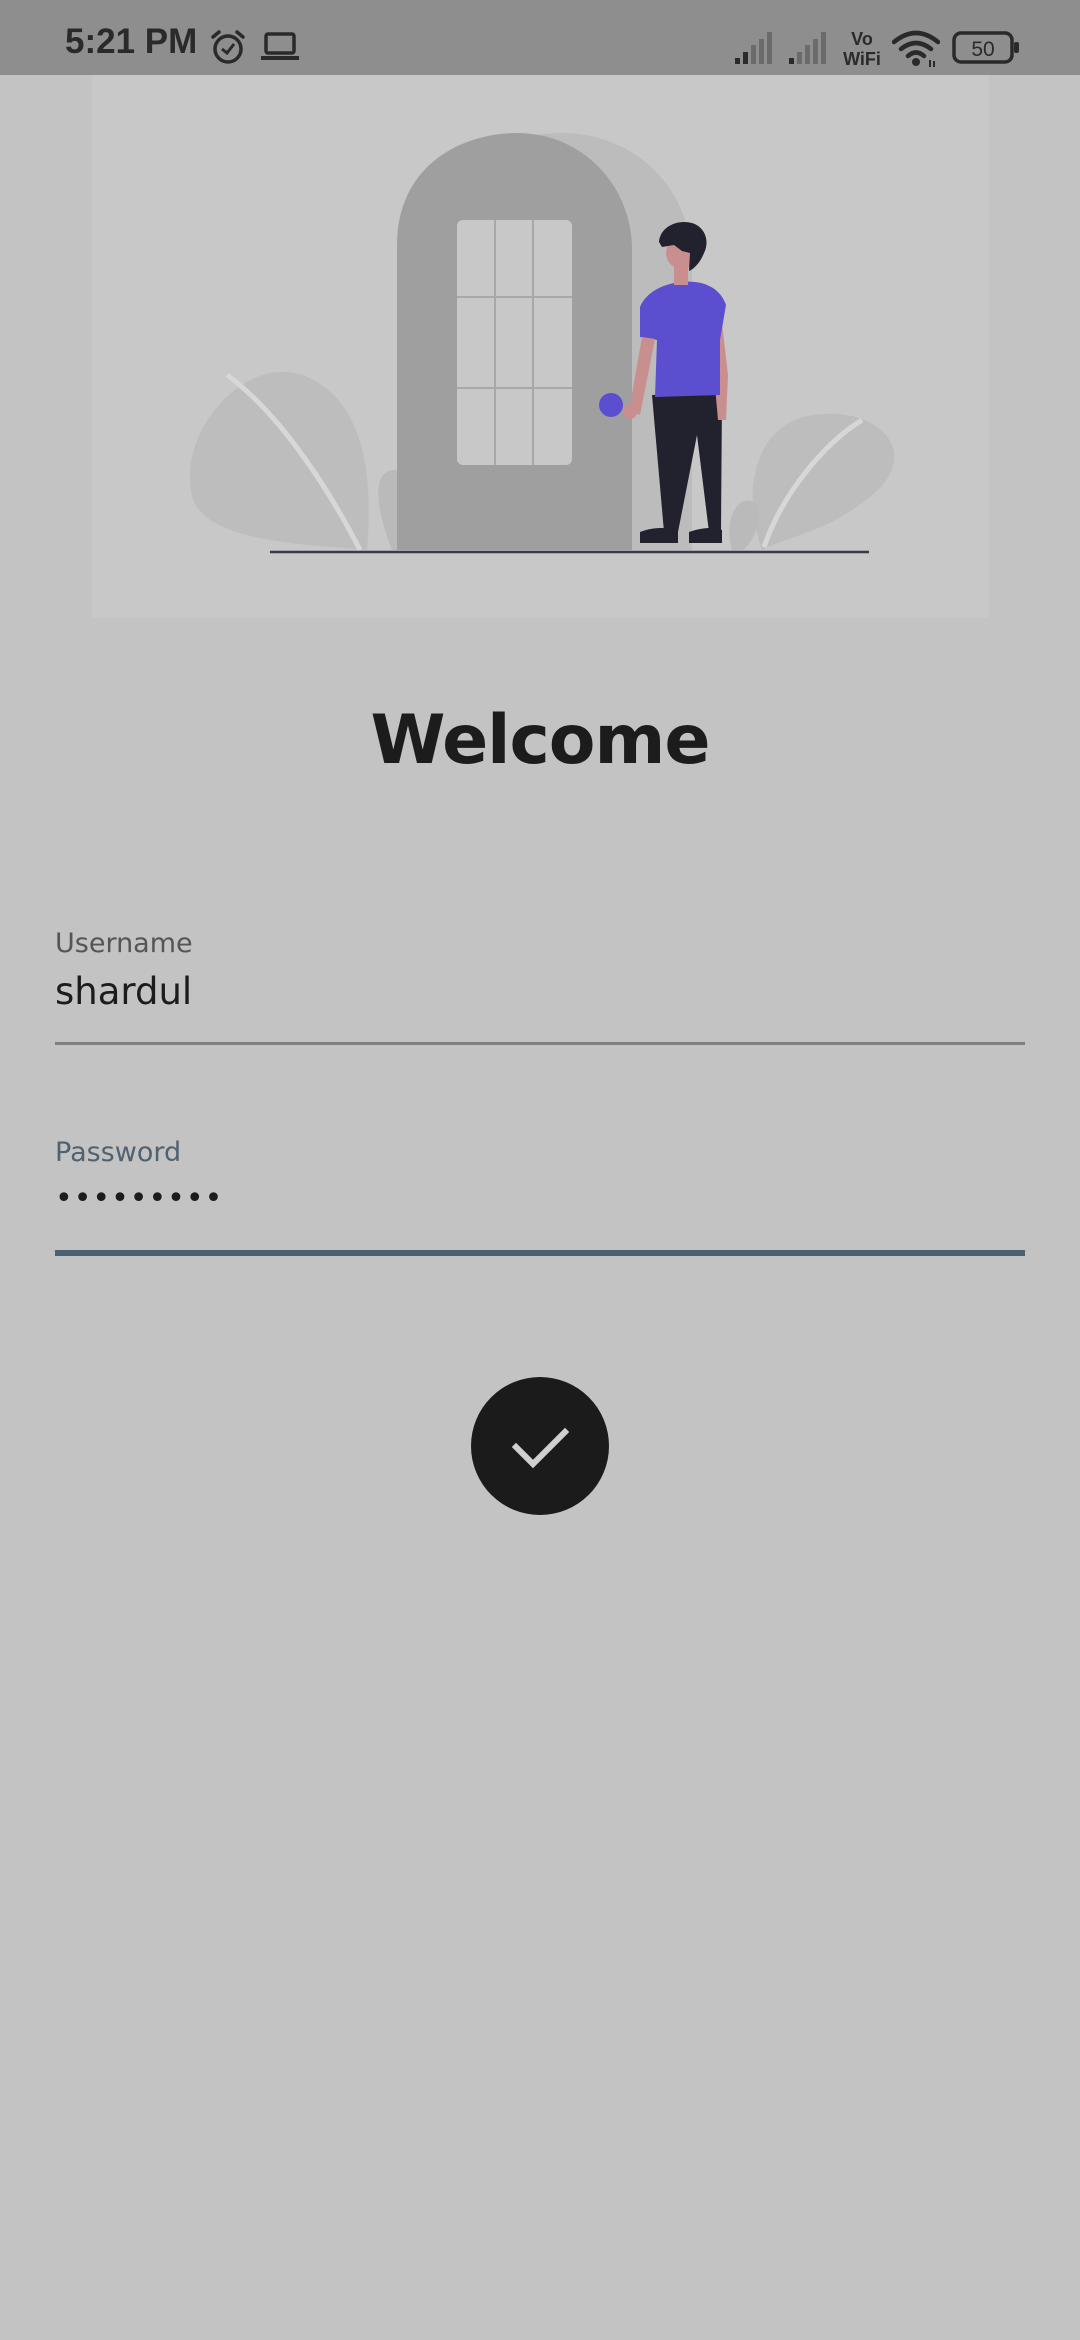  I want to click on password-label: Password, so click(118, 1152).